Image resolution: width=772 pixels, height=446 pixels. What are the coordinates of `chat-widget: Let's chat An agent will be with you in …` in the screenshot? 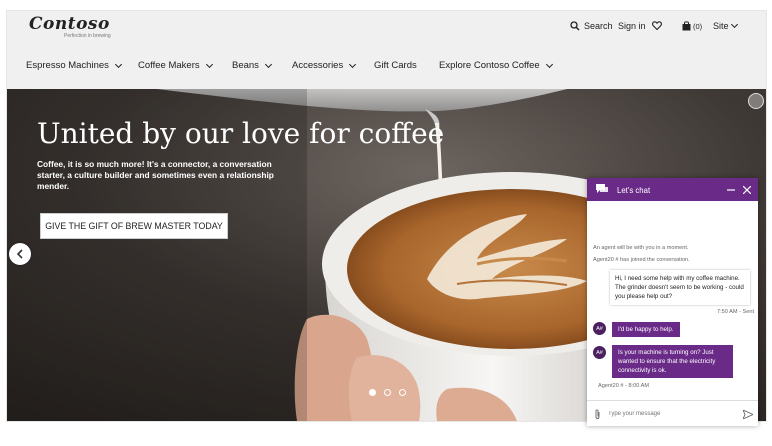 It's located at (672, 302).